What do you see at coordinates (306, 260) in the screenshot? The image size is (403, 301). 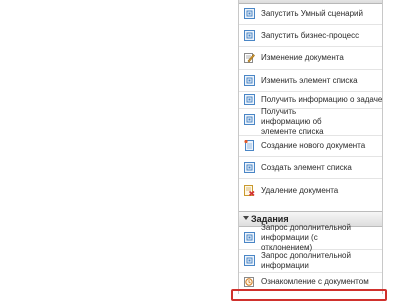 I see `task-item-label: Запрос дополнительной информации` at bounding box center [306, 260].